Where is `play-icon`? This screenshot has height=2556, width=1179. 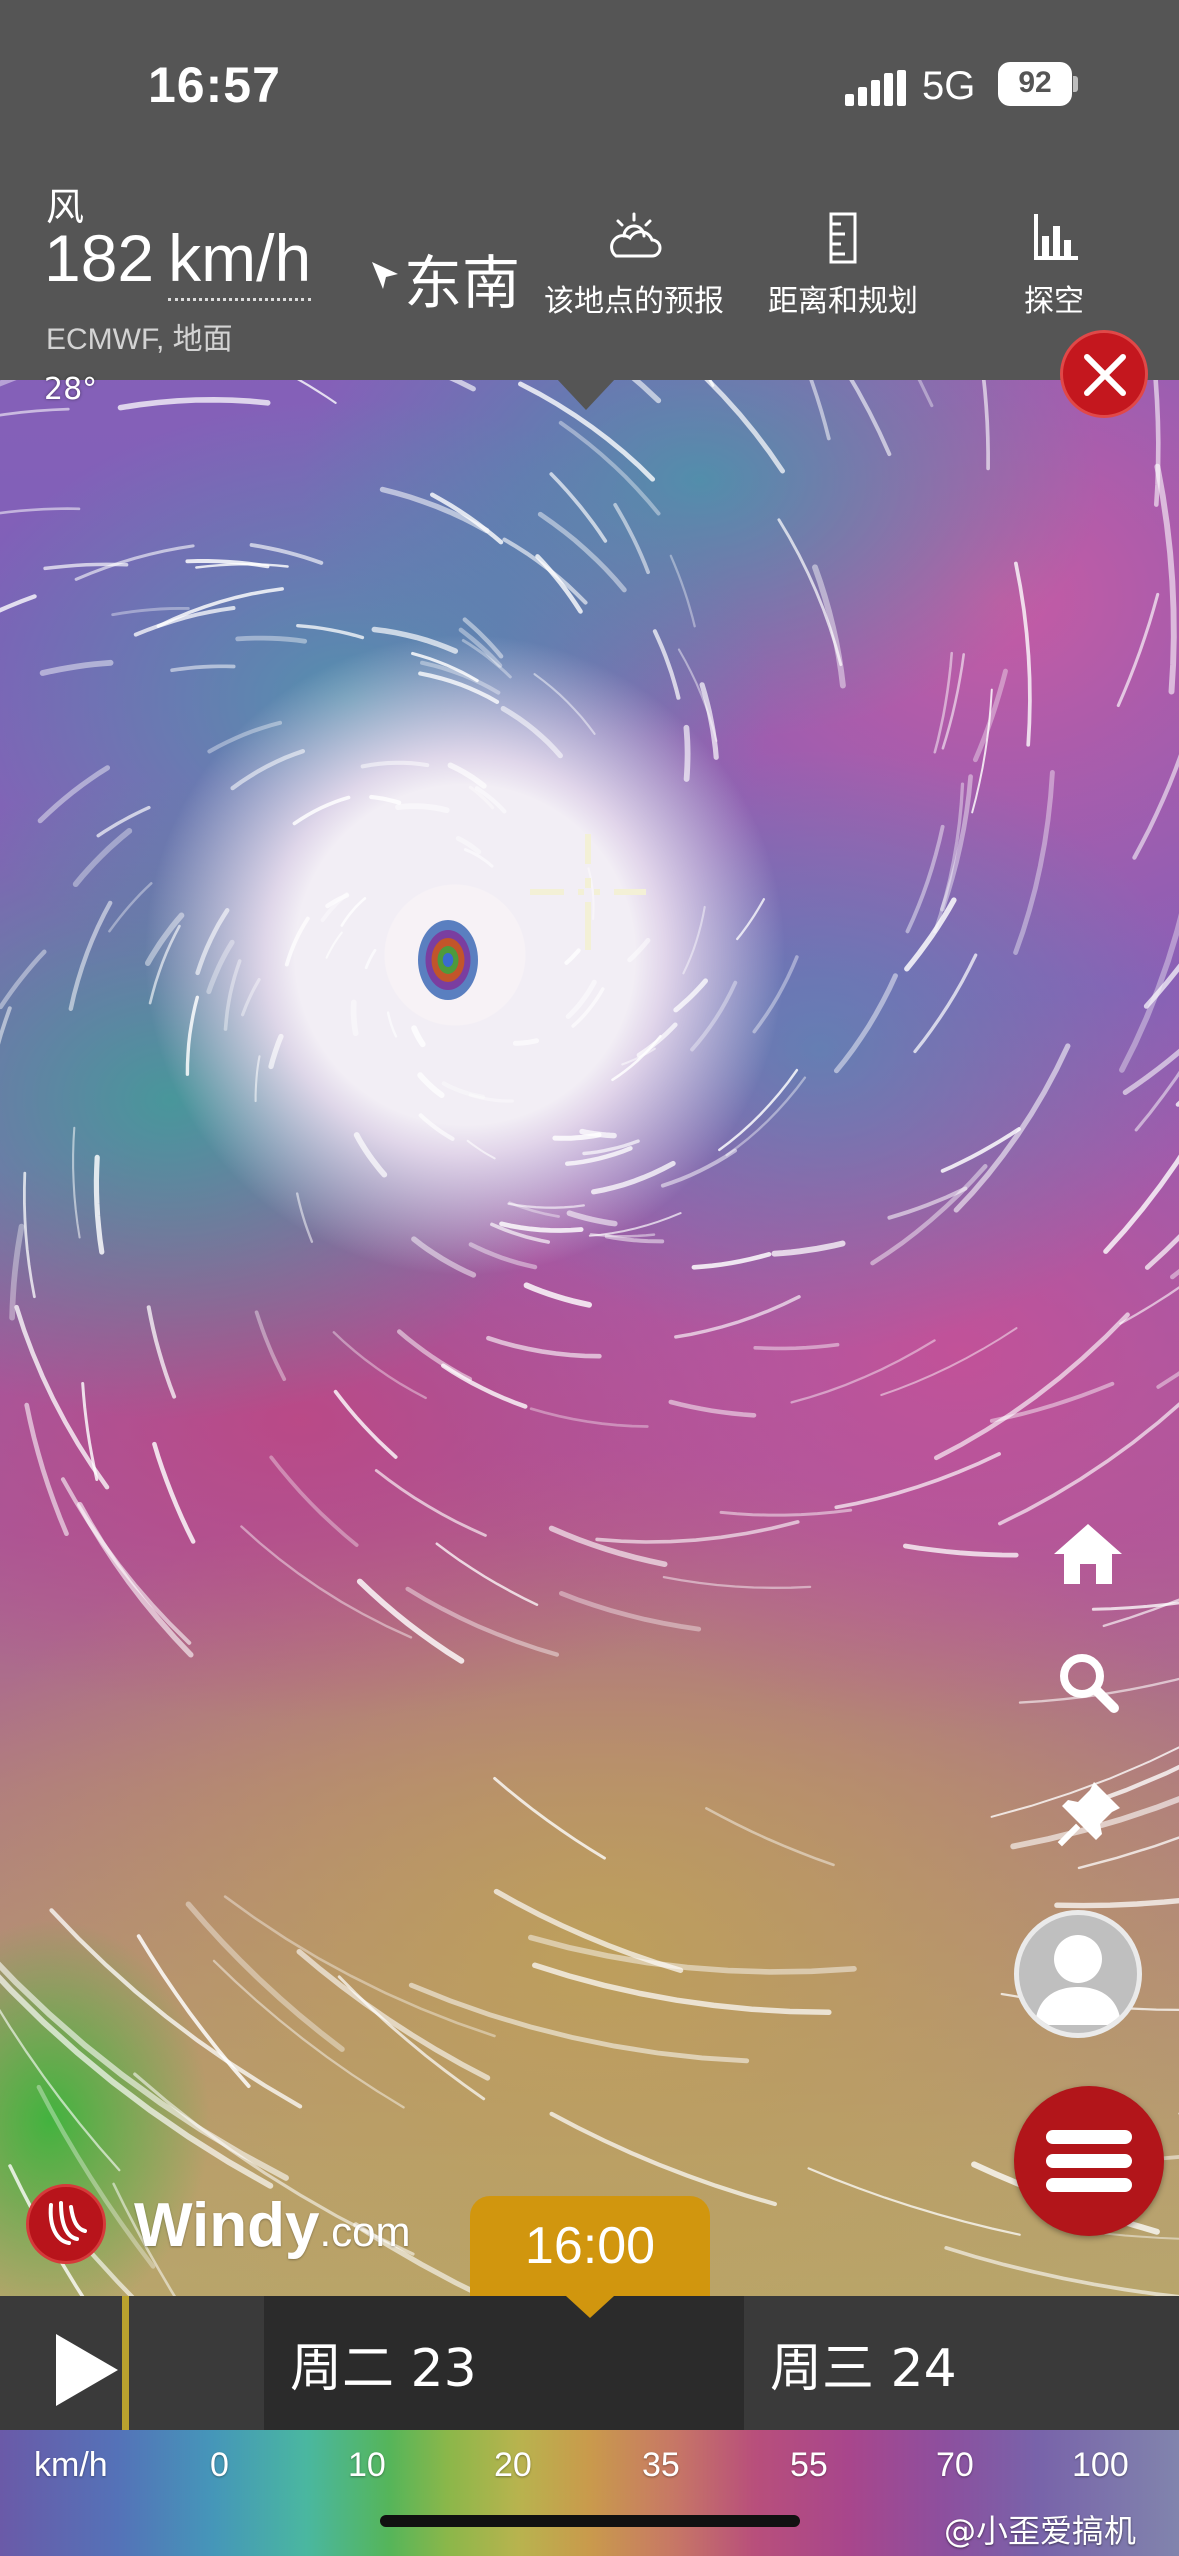 play-icon is located at coordinates (87, 2370).